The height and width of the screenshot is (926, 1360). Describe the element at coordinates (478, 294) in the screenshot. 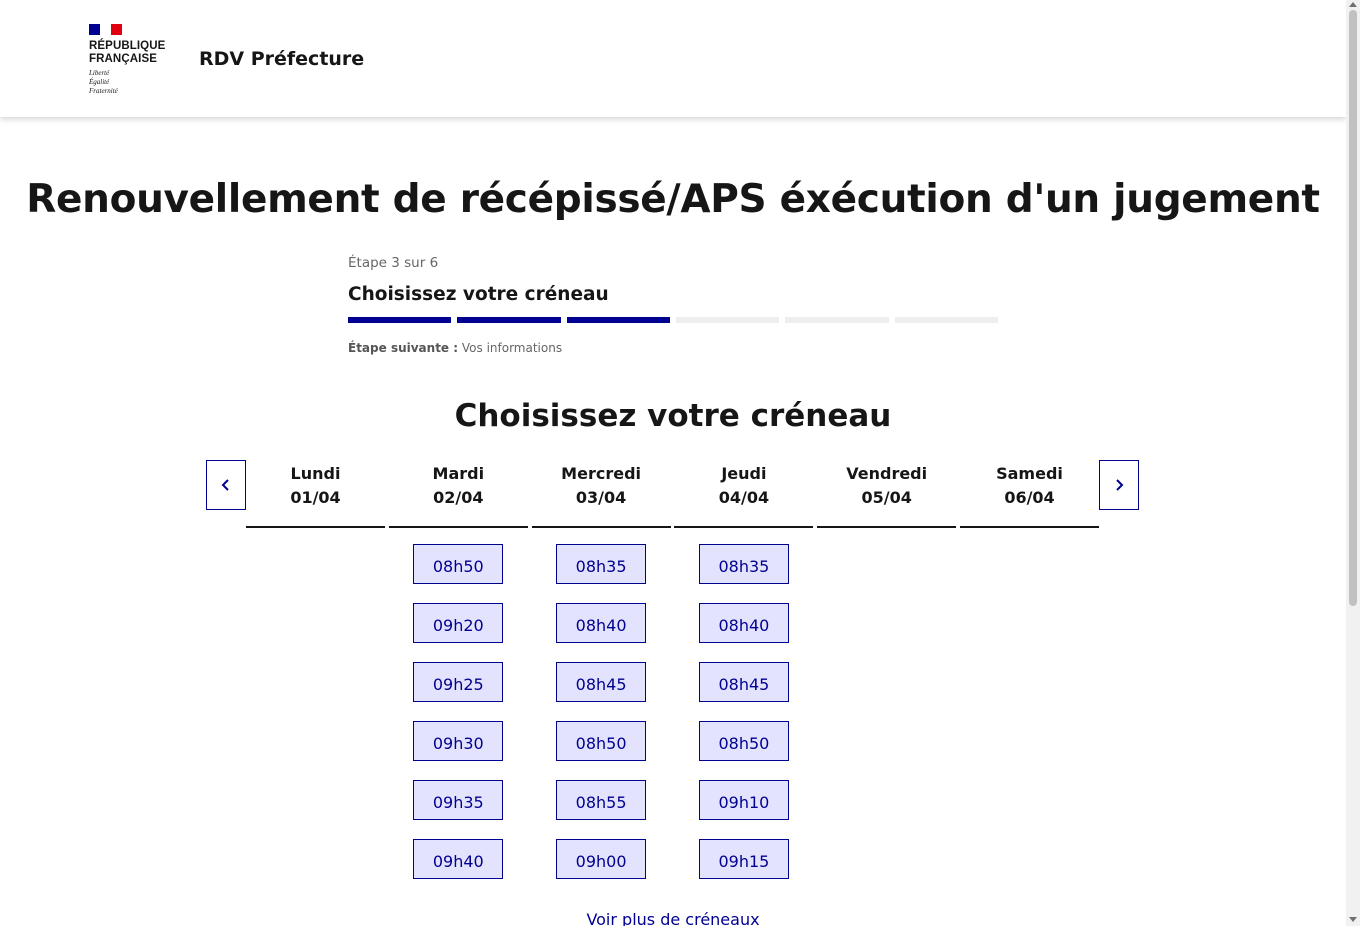

I see `stepper-title: Choisissez votre créneau` at that location.